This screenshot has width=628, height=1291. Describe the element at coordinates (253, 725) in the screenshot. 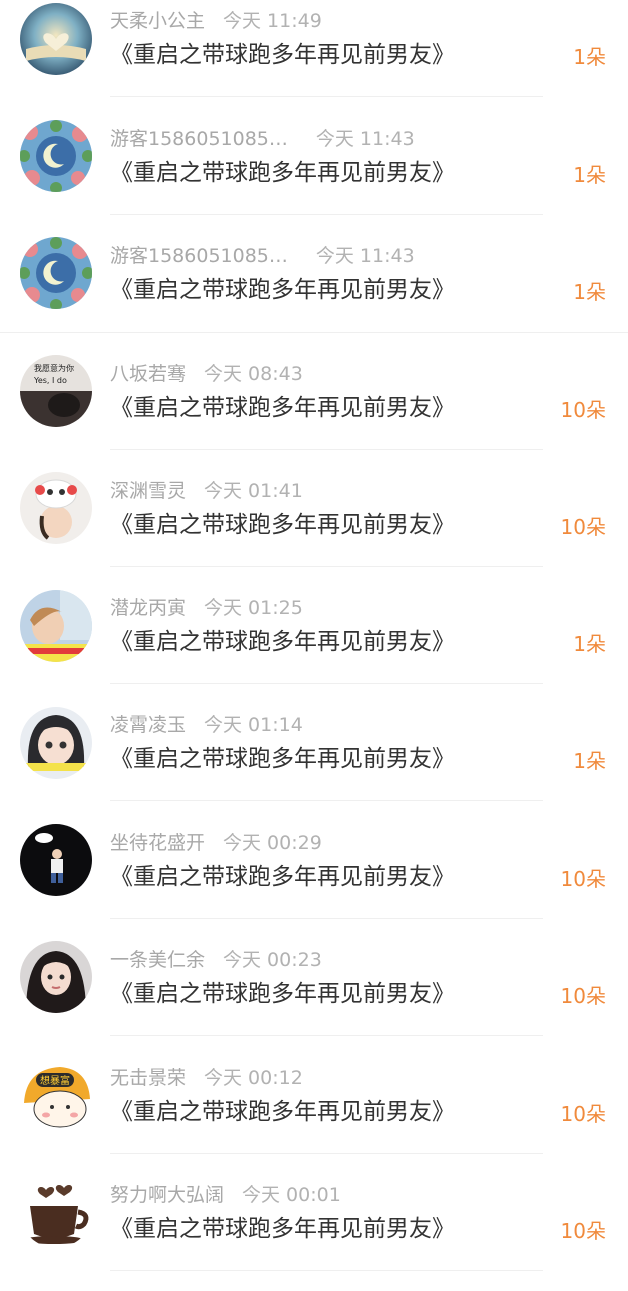

I see `timestamp: 今天 01:14` at that location.